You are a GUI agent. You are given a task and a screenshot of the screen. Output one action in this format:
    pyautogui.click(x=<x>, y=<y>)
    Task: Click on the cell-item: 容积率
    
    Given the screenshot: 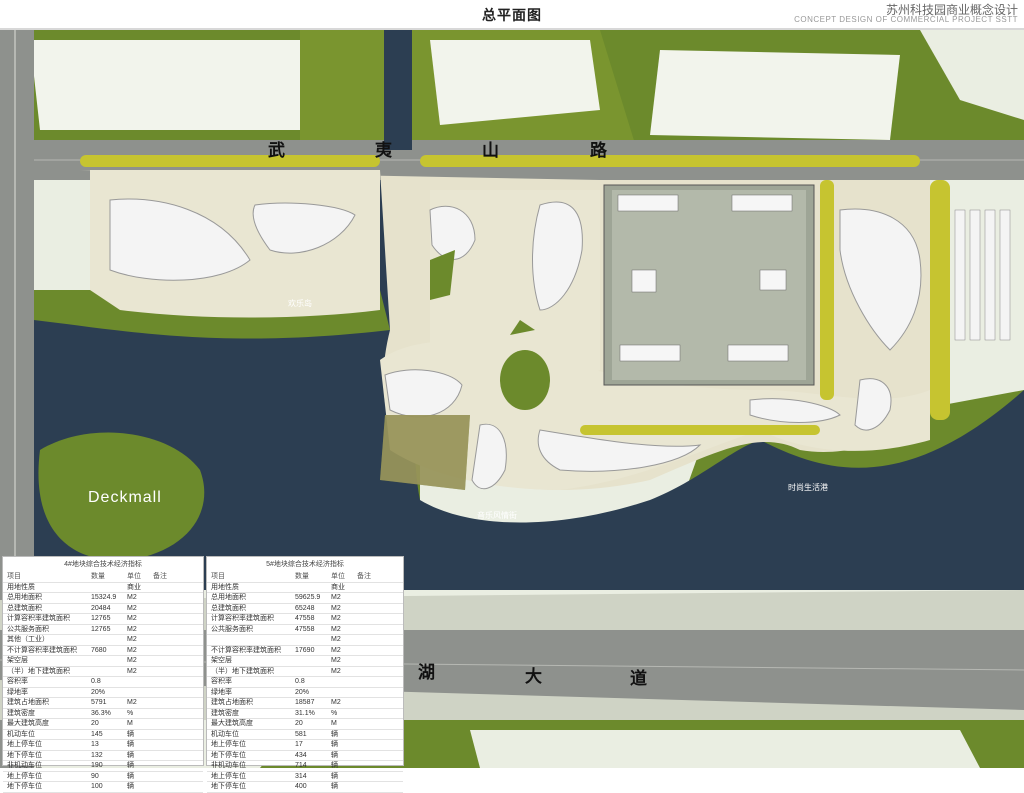 What is the action you would take?
    pyautogui.click(x=17, y=681)
    